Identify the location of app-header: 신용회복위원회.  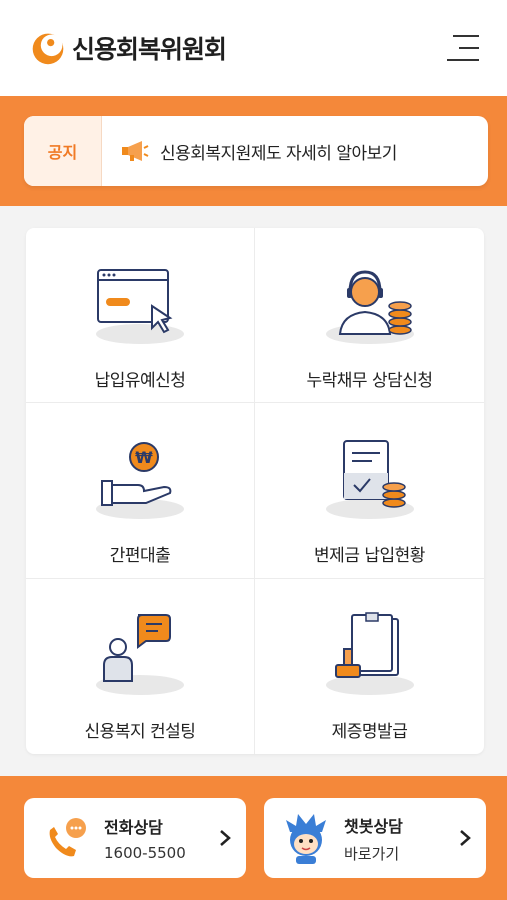
(253, 48).